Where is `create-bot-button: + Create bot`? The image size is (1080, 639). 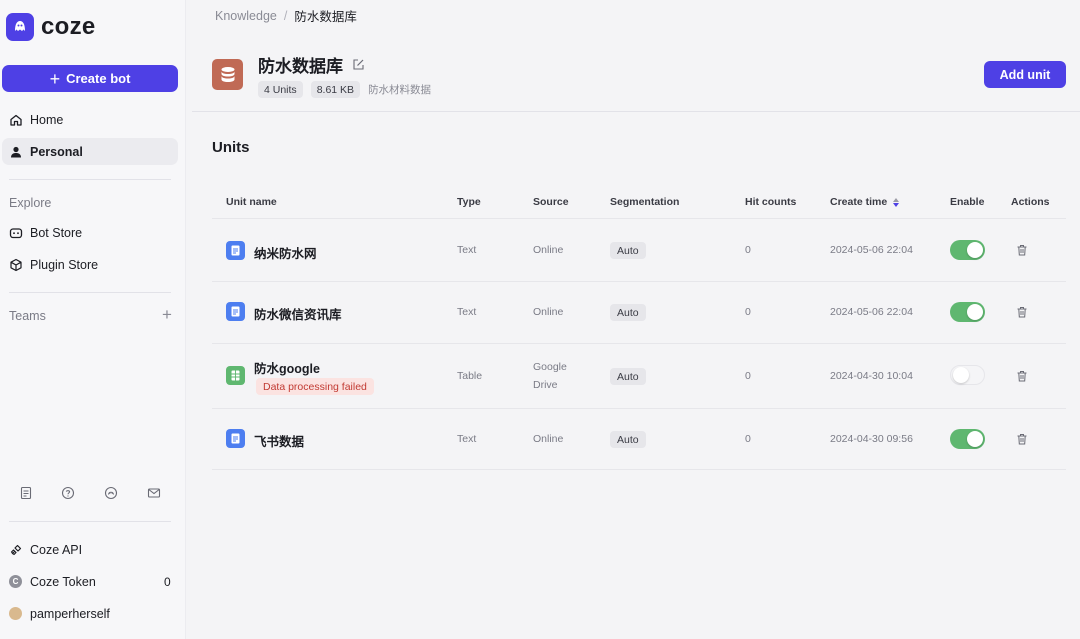 create-bot-button: + Create bot is located at coordinates (90, 78).